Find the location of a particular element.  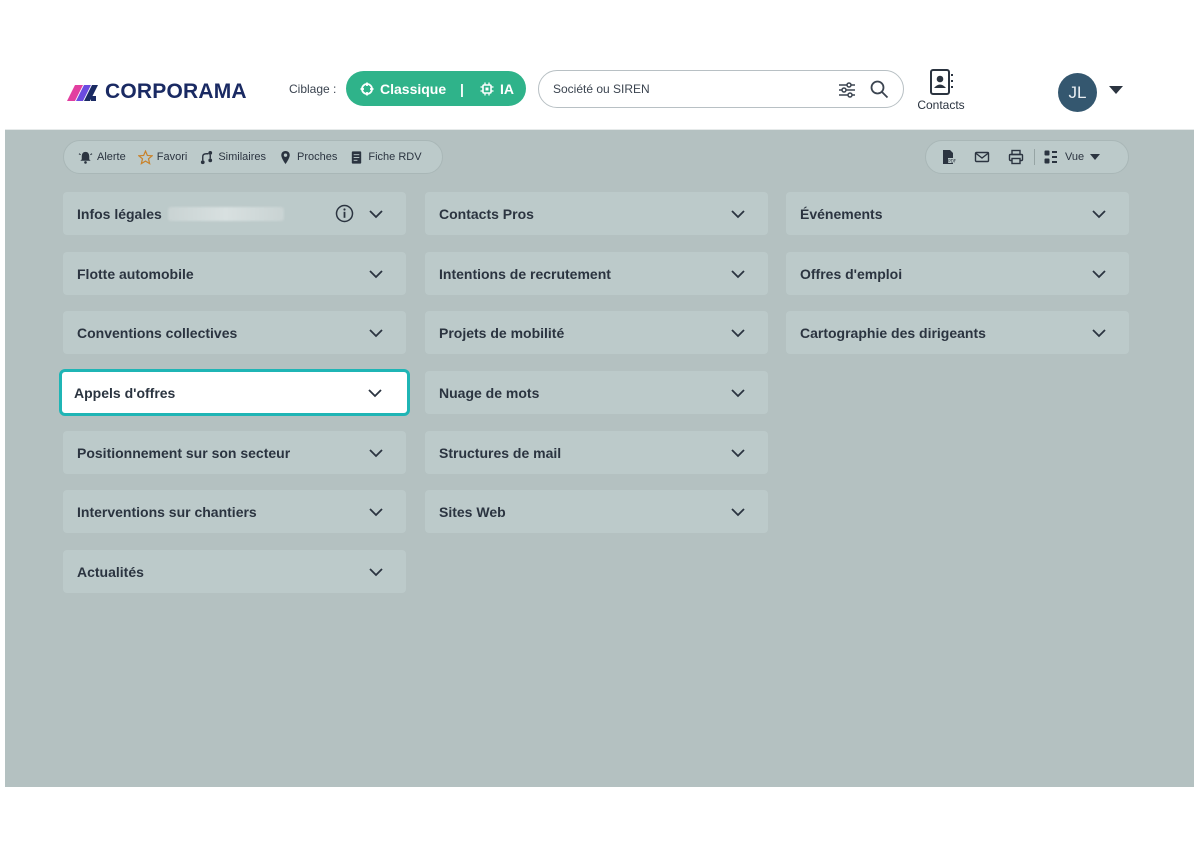

contacts-button: Contacts is located at coordinates (941, 93).